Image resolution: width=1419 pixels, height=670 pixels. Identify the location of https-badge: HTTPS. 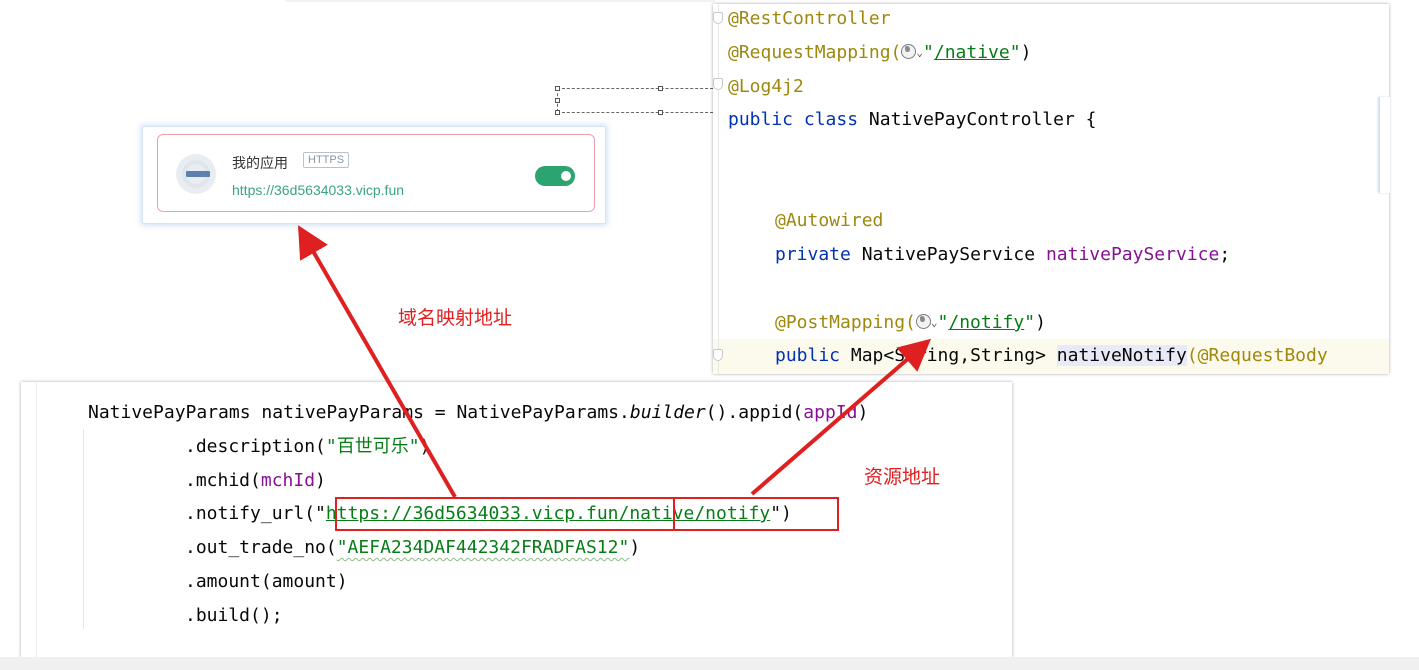
(326, 160).